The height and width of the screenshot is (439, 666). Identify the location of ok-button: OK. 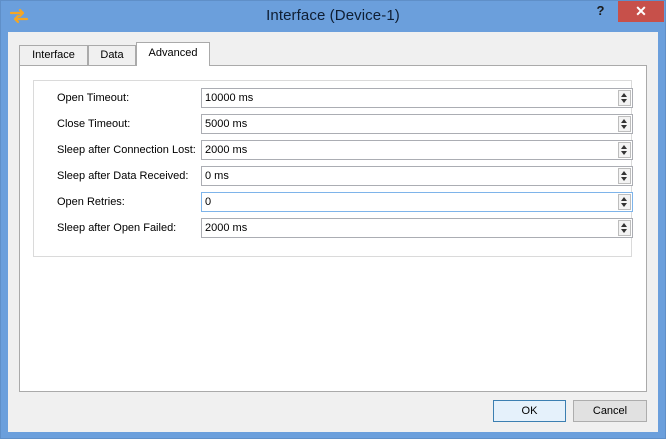
(529, 411).